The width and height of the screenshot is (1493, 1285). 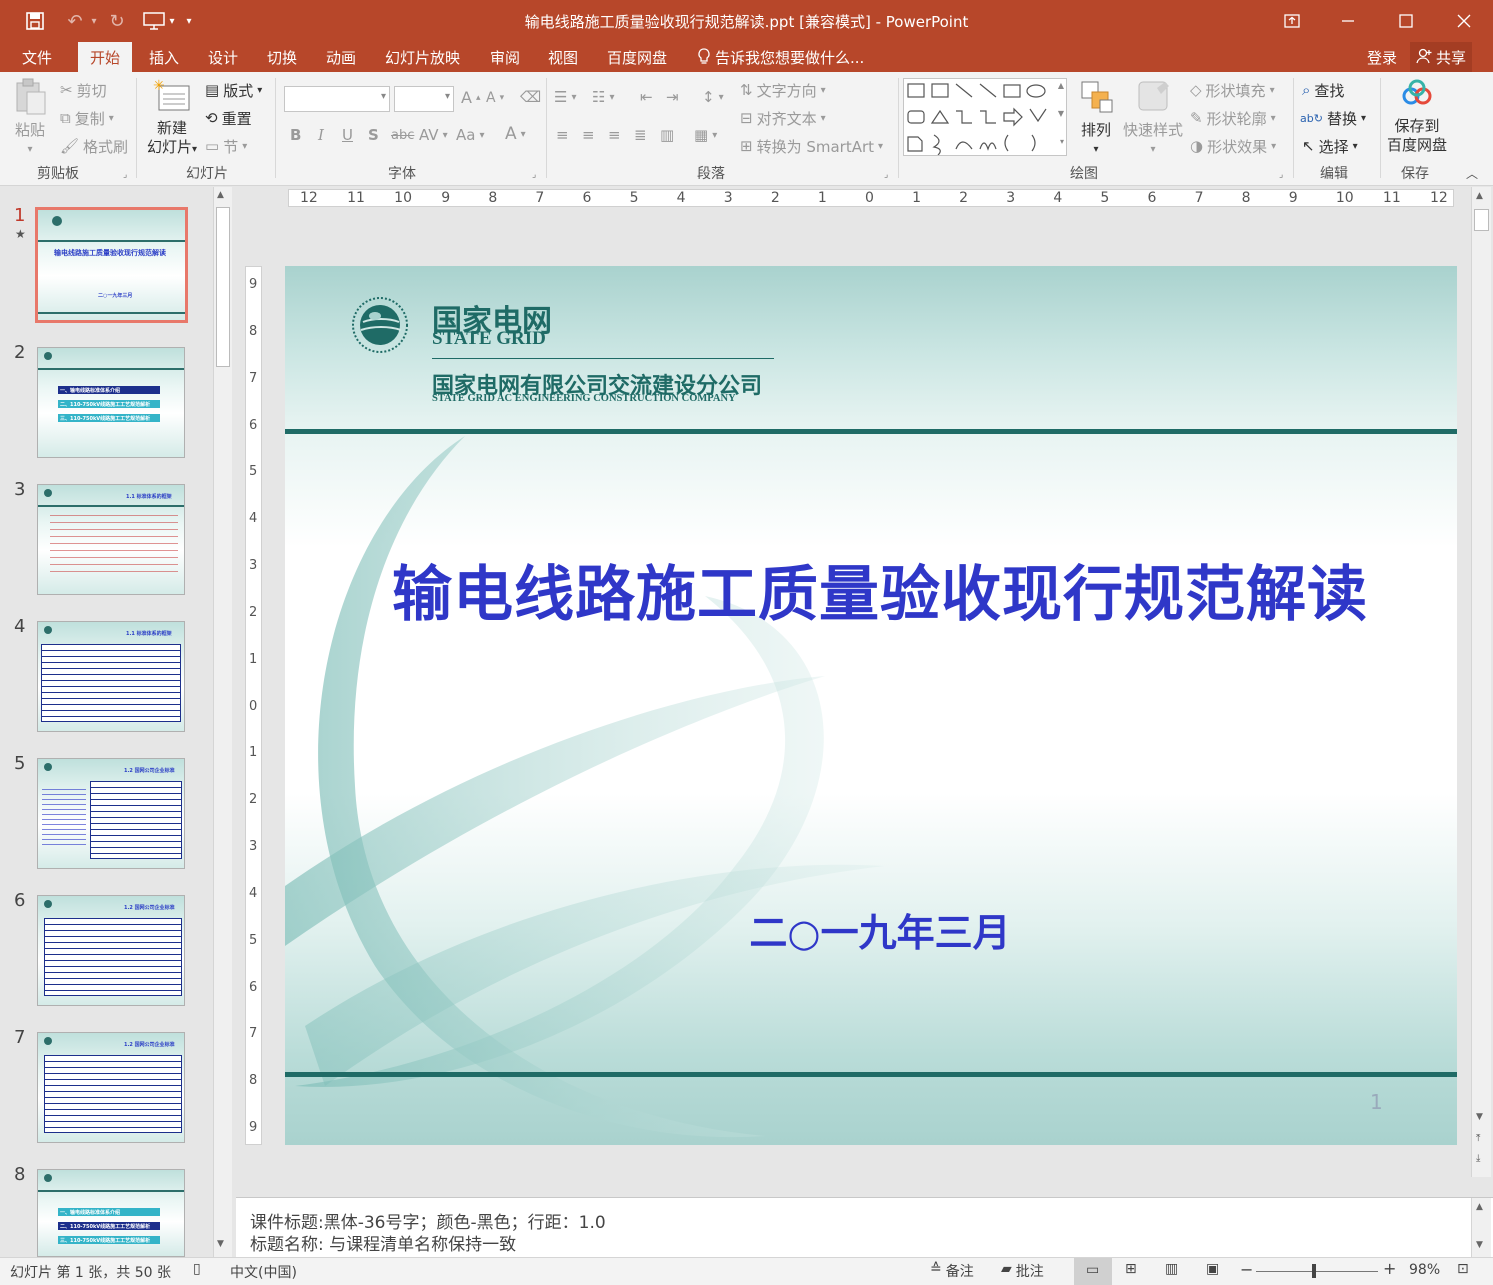 What do you see at coordinates (337, 99) in the screenshot?
I see `font-name-input: ▾` at bounding box center [337, 99].